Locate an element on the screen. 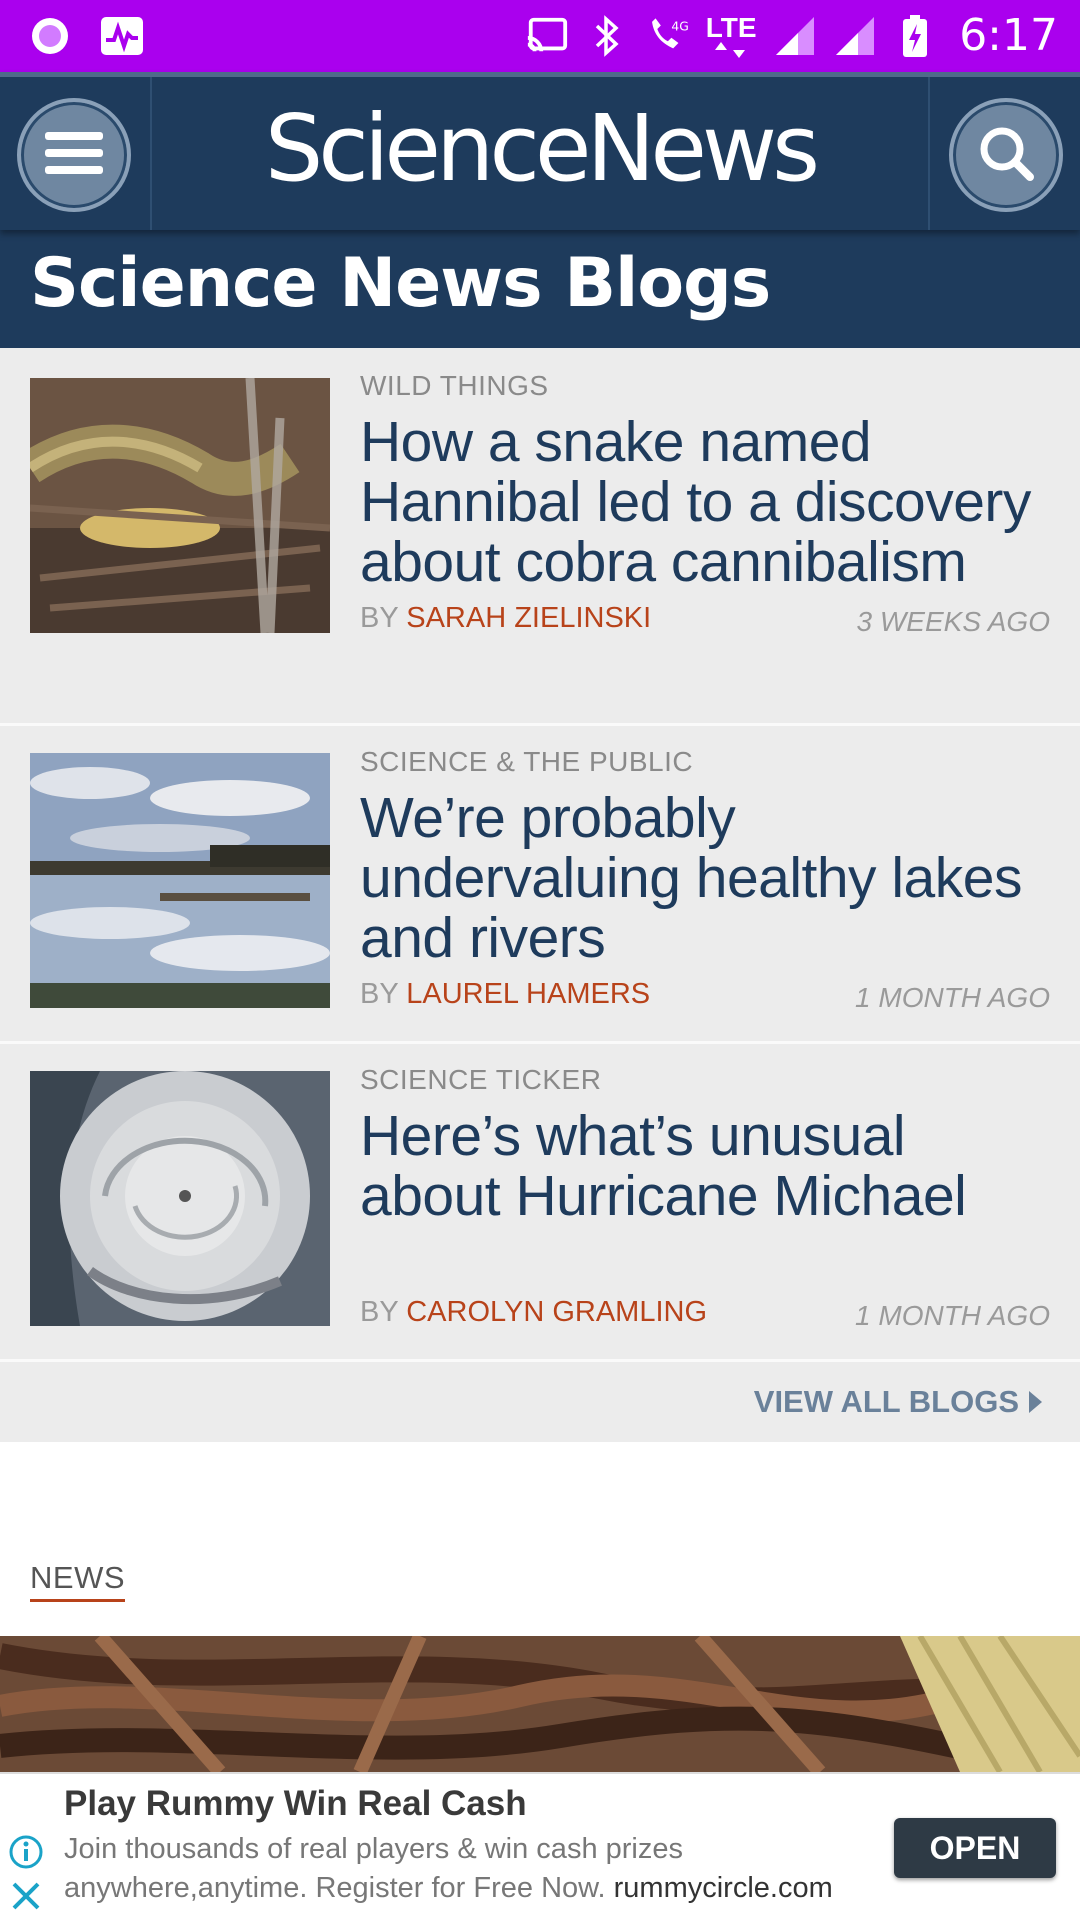 This screenshot has height=1920, width=1080. blog-byline: BY SARAH ZIELINSKI is located at coordinates (505, 618).